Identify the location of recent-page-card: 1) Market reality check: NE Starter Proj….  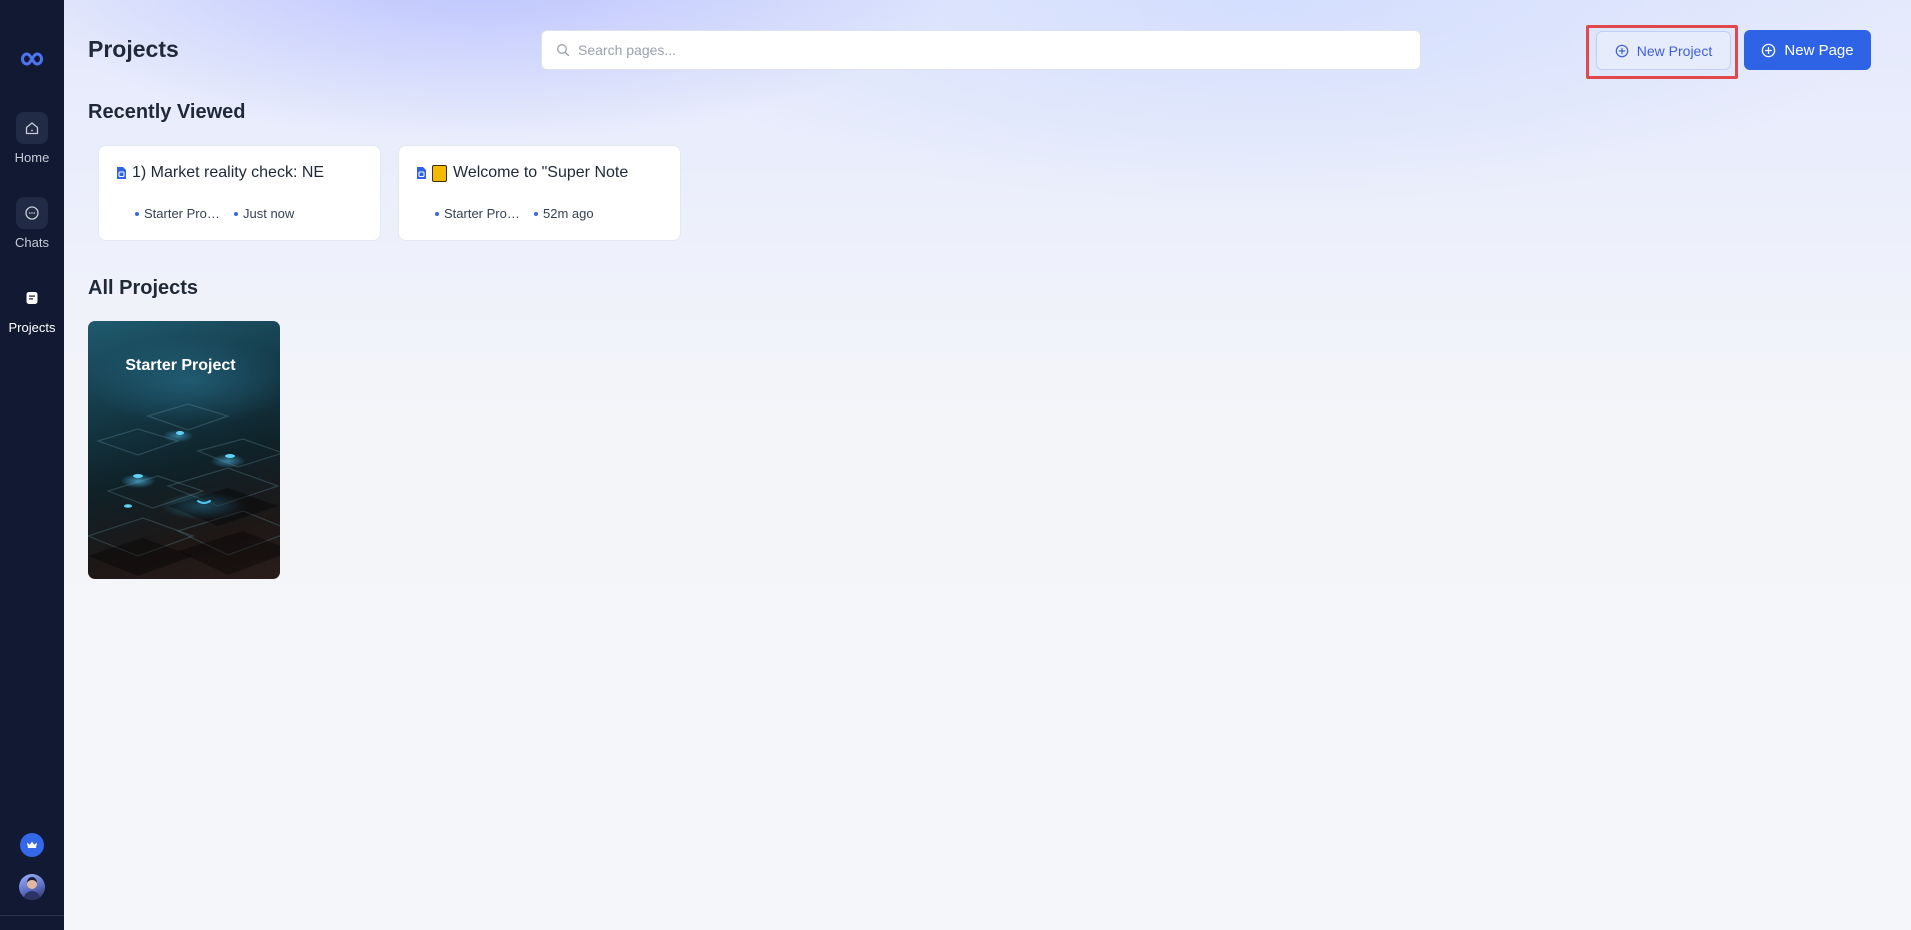
(239, 193).